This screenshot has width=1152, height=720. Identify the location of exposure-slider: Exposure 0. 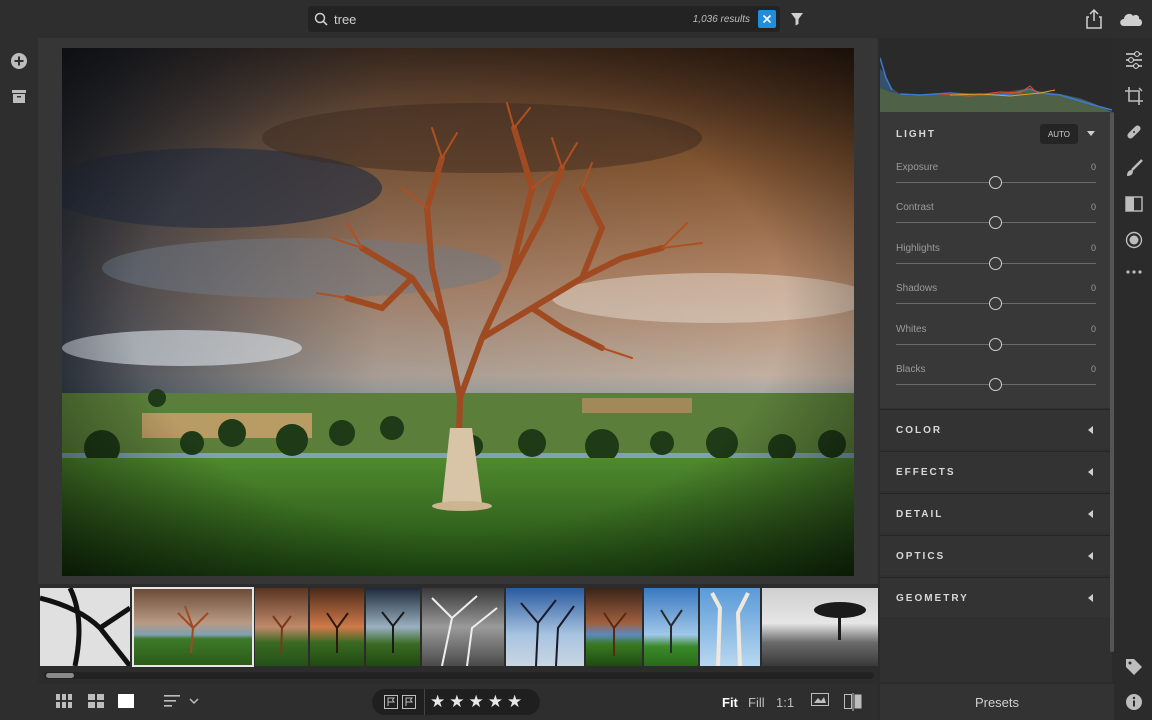
(996, 180).